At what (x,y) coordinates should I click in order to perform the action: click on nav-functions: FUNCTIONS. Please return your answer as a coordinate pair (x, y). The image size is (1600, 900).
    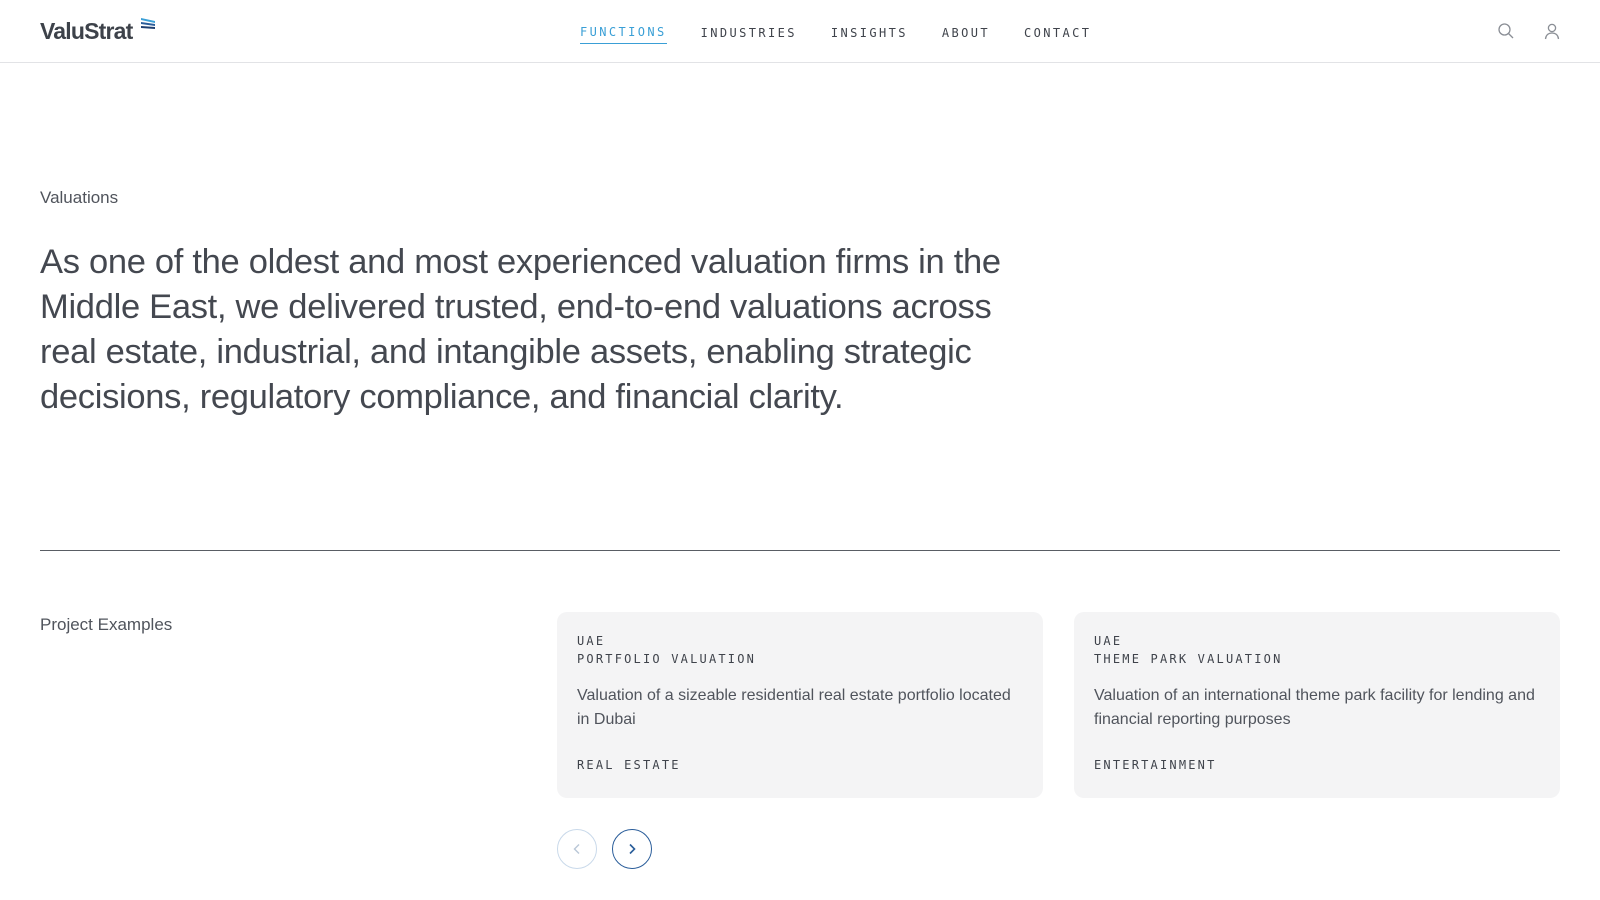
    Looking at the image, I should click on (623, 31).